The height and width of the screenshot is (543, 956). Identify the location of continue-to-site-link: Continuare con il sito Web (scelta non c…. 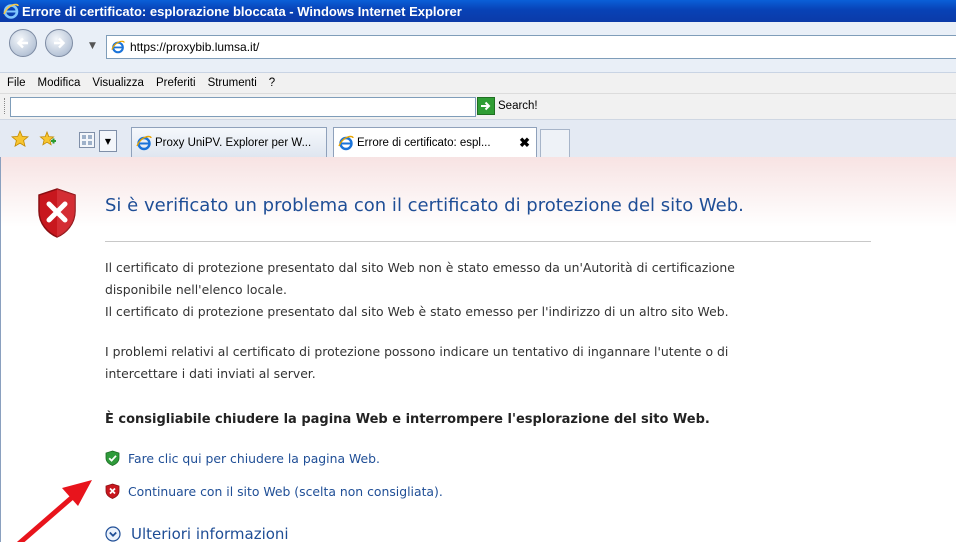
(274, 491).